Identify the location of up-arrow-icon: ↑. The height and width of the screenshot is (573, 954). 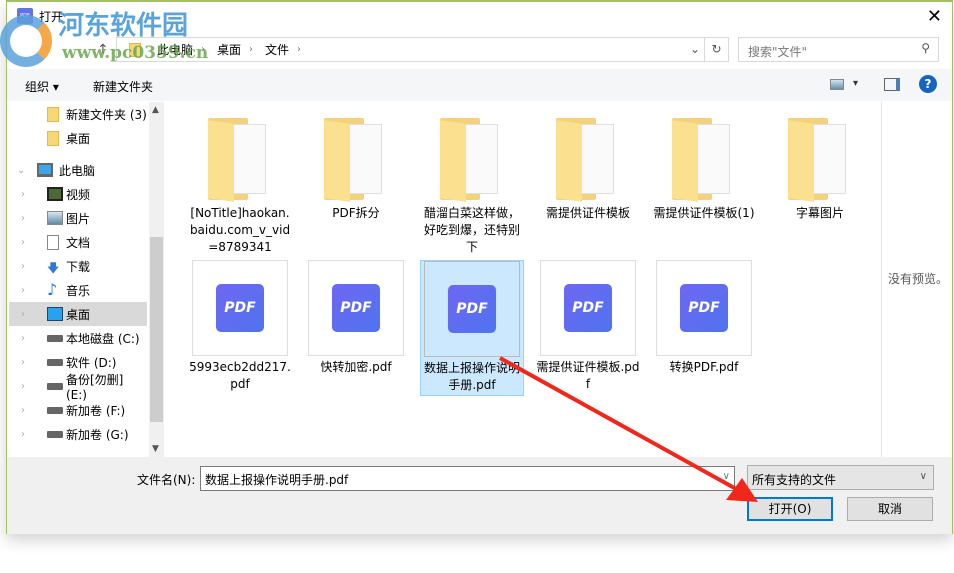
(103, 50).